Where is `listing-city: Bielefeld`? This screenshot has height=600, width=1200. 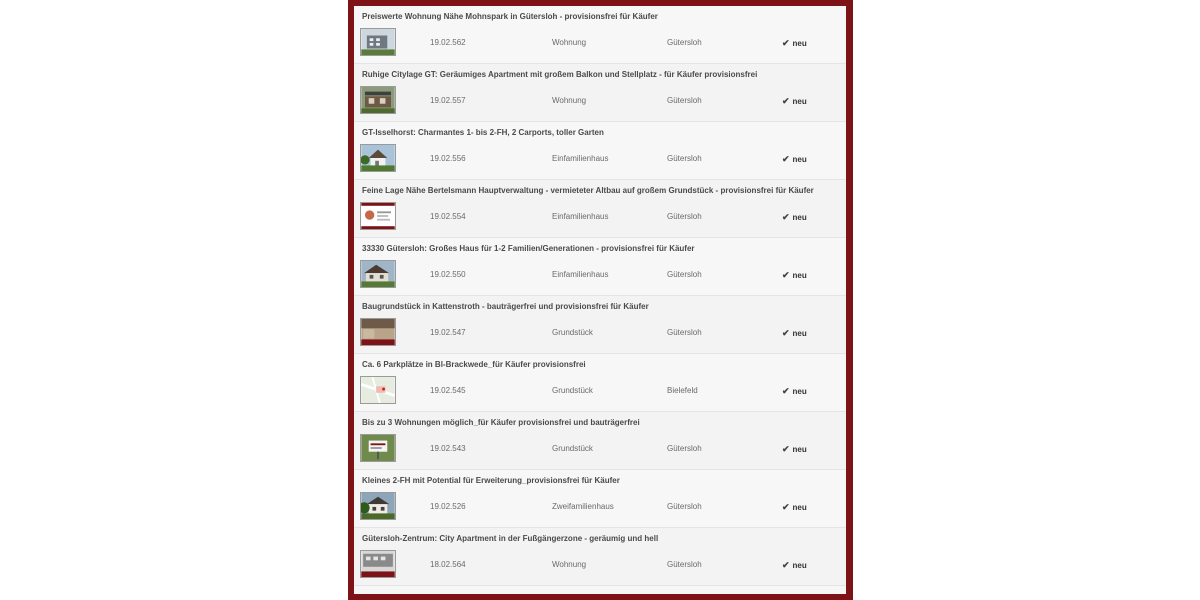 listing-city: Bielefeld is located at coordinates (682, 390).